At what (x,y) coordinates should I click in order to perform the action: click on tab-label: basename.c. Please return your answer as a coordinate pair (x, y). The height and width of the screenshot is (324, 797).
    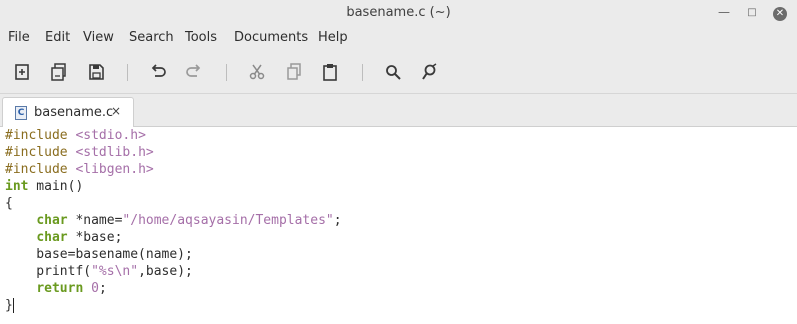
    Looking at the image, I should click on (74, 112).